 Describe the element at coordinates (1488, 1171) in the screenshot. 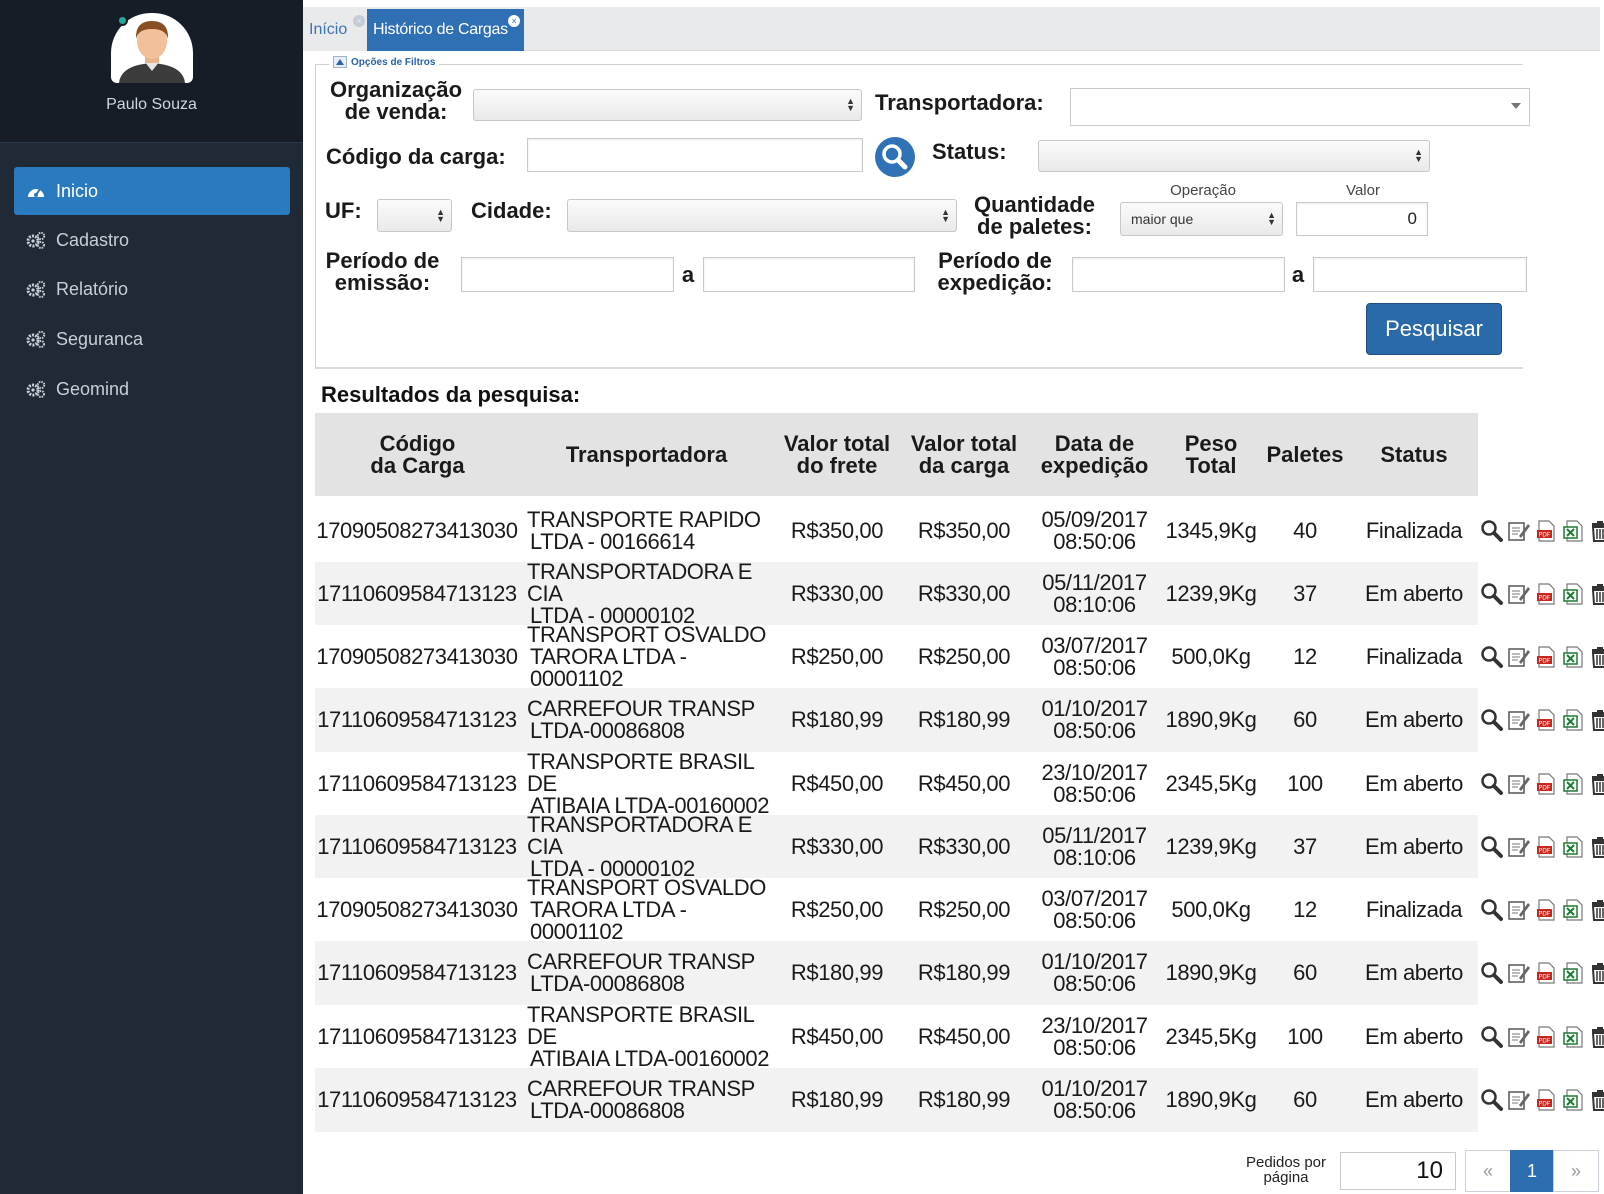

I see `prev-page-button: «` at that location.